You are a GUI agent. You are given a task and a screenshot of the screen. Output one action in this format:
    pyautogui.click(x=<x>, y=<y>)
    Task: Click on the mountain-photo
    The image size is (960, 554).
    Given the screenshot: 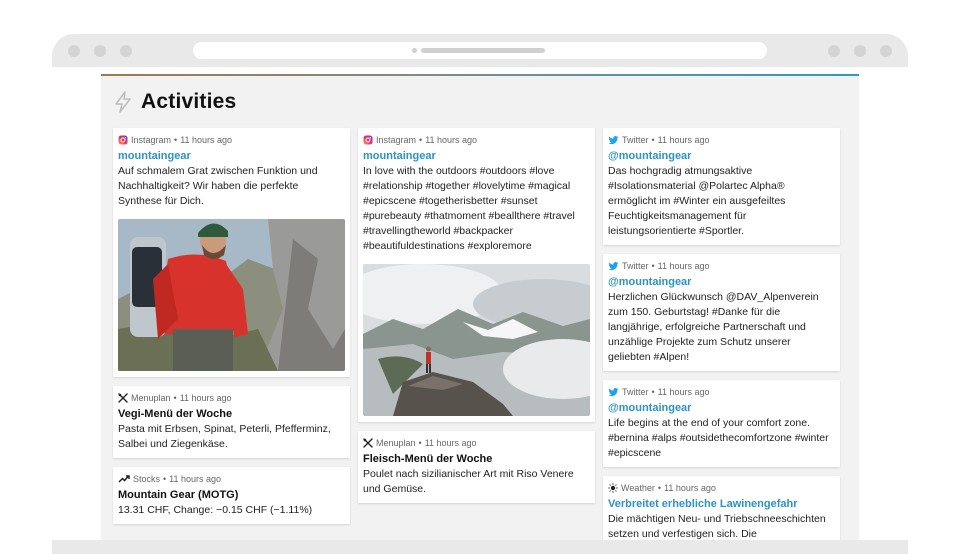 What is the action you would take?
    pyautogui.click(x=476, y=340)
    